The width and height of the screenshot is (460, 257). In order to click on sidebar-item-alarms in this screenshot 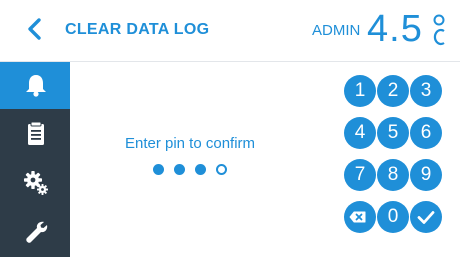, I will do `click(35, 85)`.